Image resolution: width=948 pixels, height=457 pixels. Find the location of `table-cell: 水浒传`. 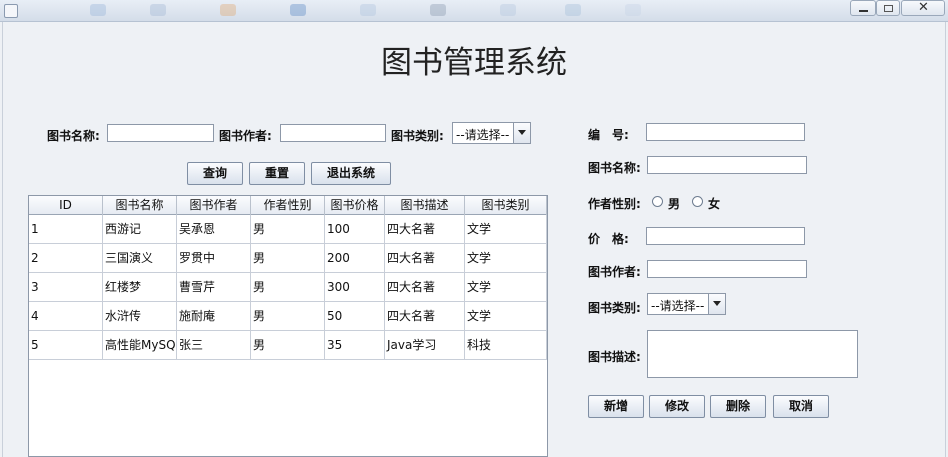

table-cell: 水浒传 is located at coordinates (140, 316).